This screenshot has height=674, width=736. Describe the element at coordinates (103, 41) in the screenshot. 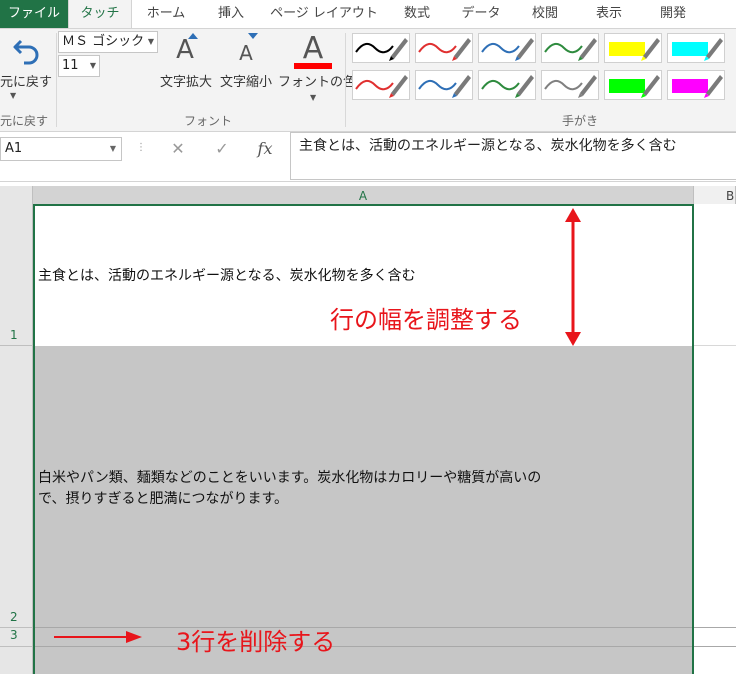

I see `font-name-value: ＭＳ ゴシック` at that location.